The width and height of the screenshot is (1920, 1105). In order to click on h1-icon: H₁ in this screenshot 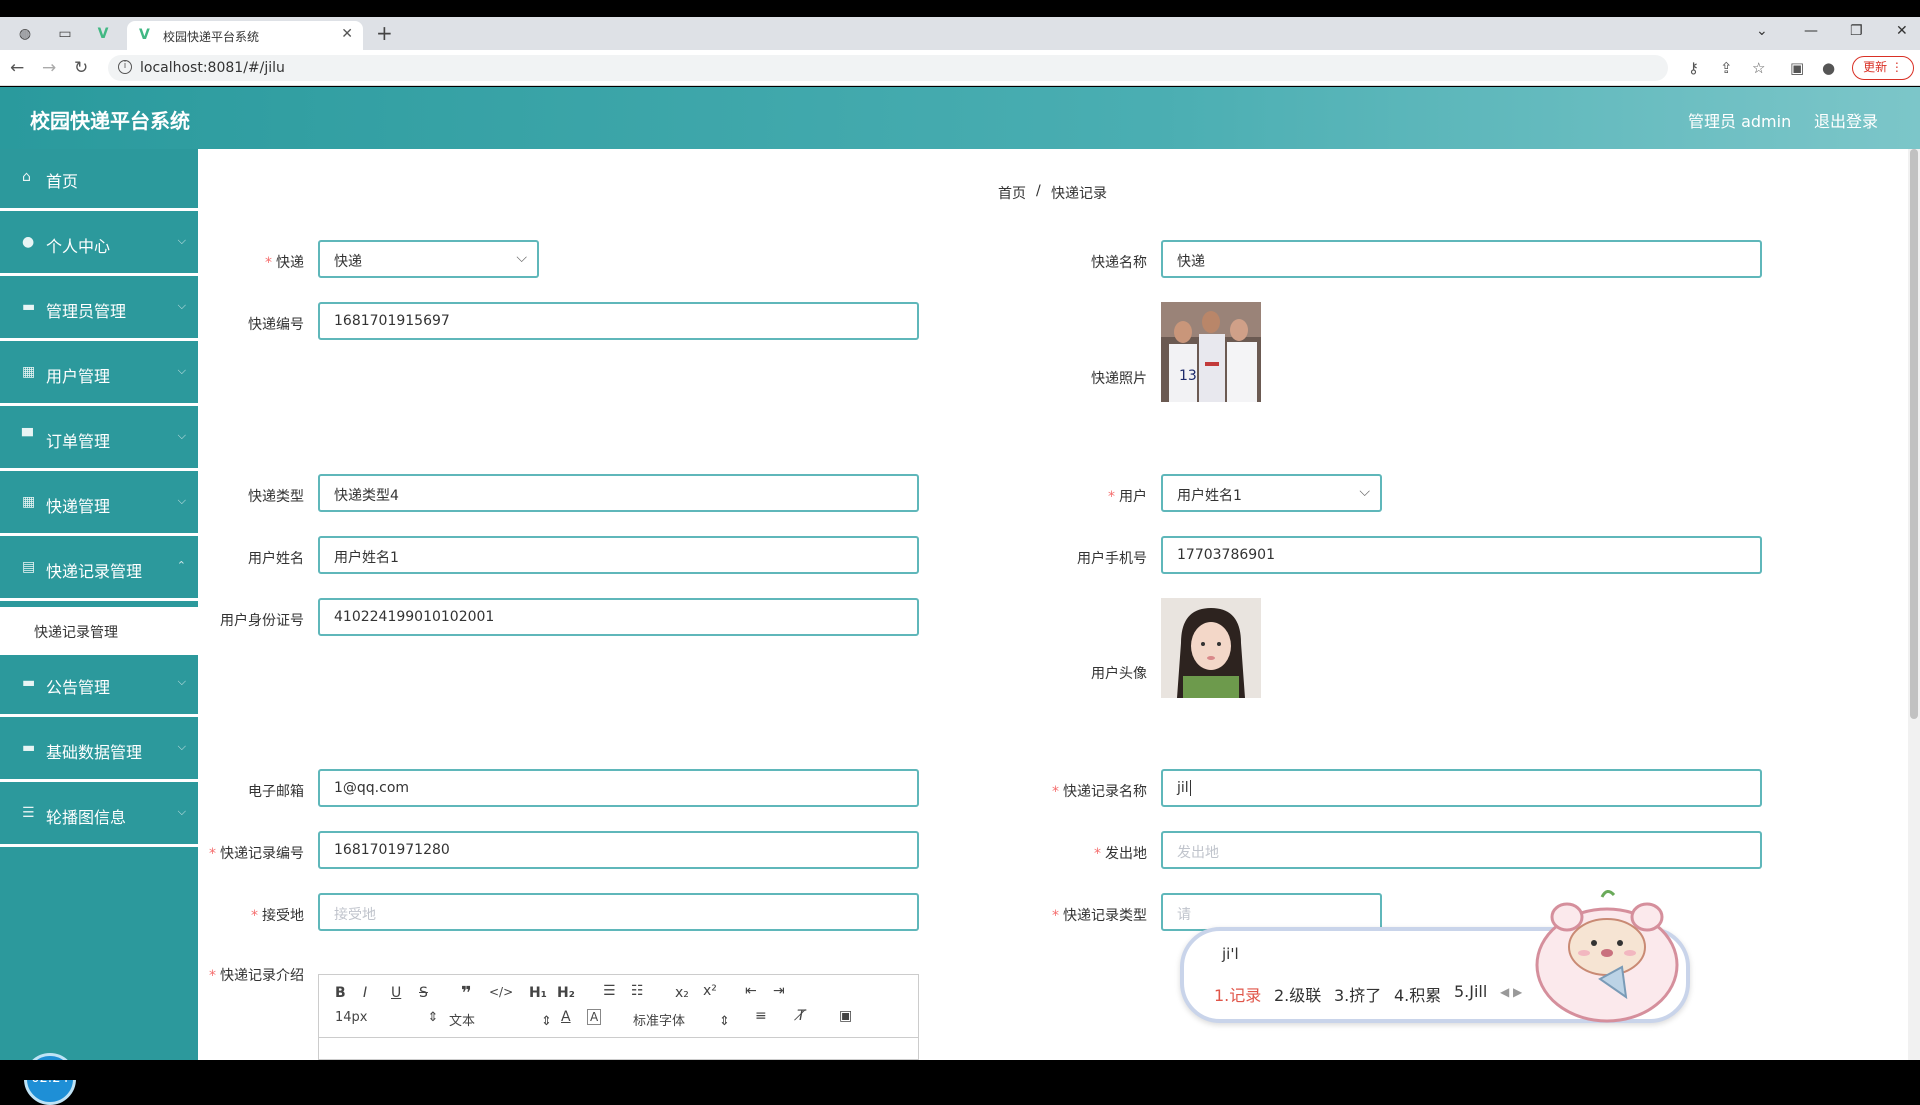, I will do `click(538, 993)`.